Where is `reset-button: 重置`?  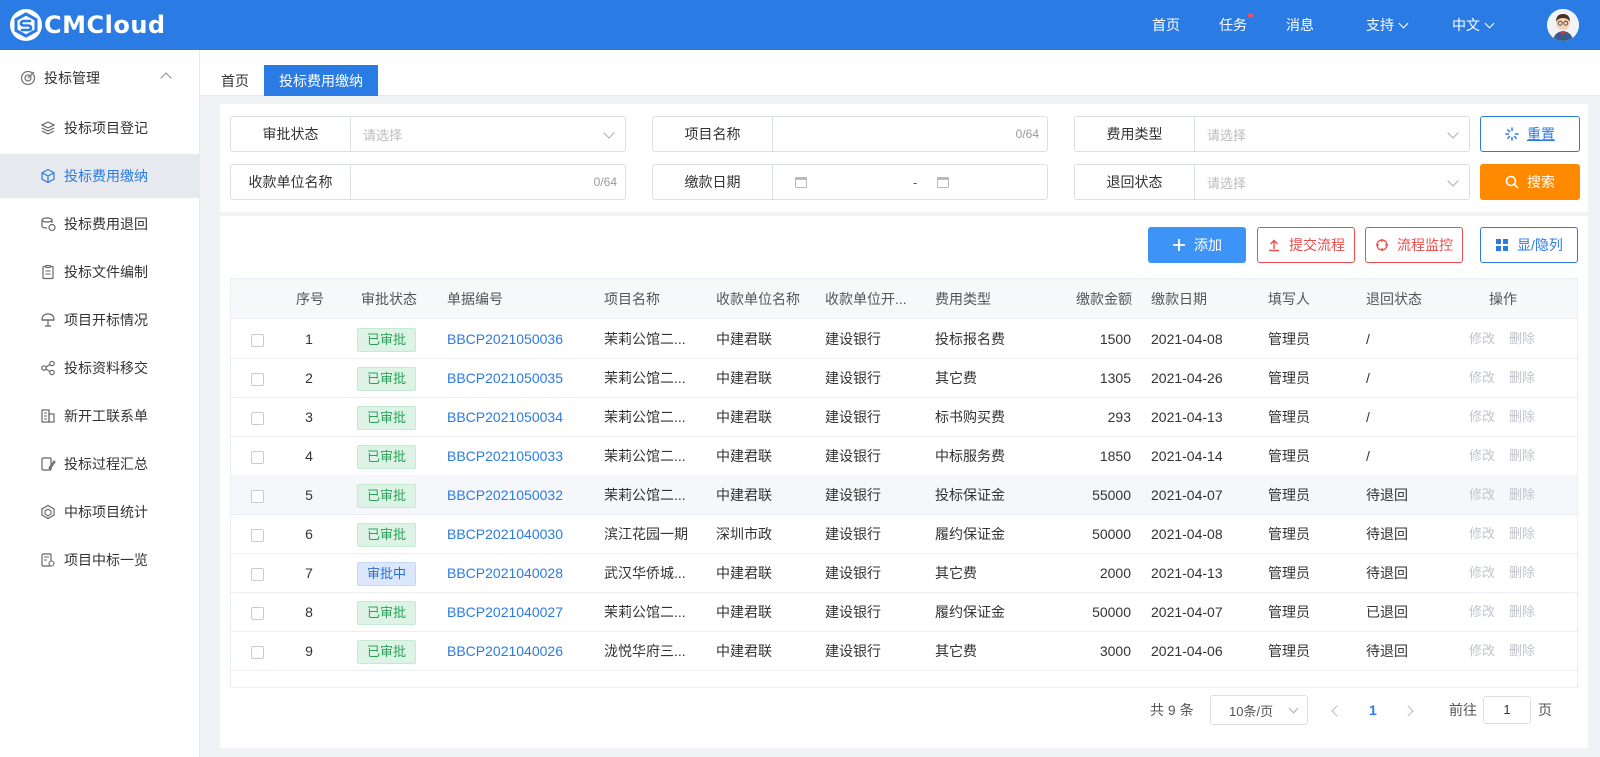 reset-button: 重置 is located at coordinates (1530, 134).